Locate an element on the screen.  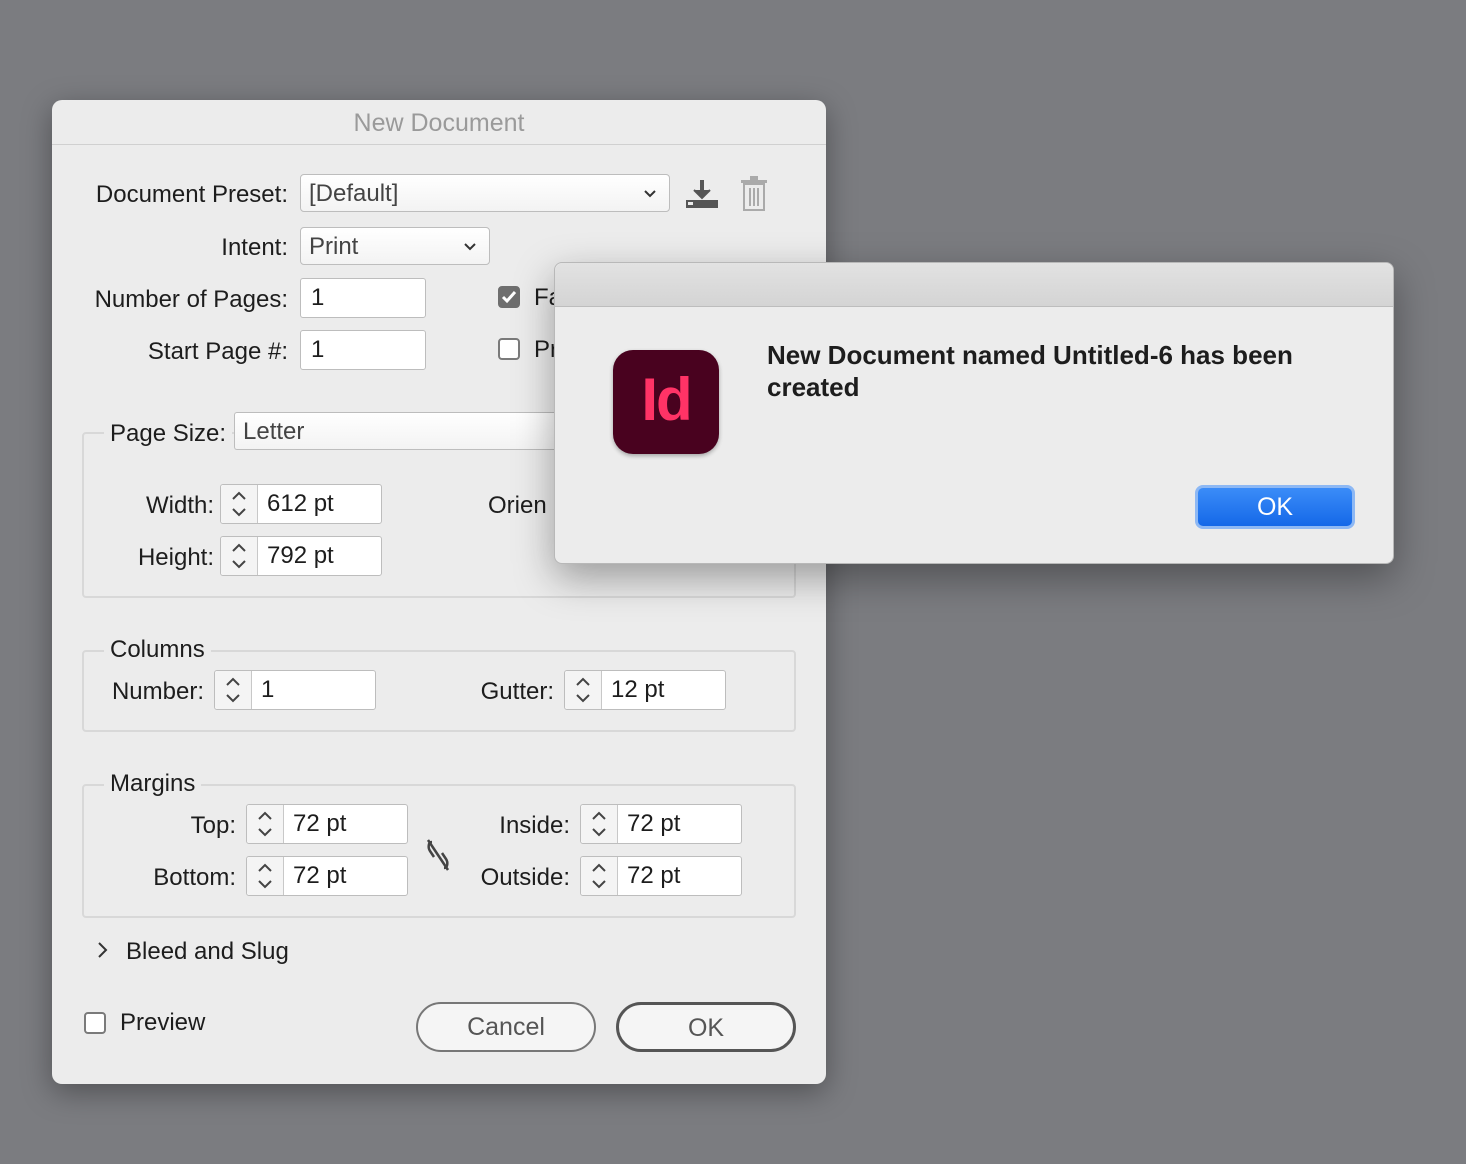
app-icon-text: Id is located at coordinates (666, 399).